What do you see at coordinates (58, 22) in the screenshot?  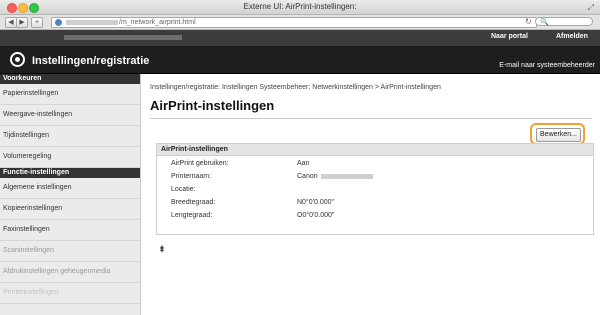 I see `globe-icon` at bounding box center [58, 22].